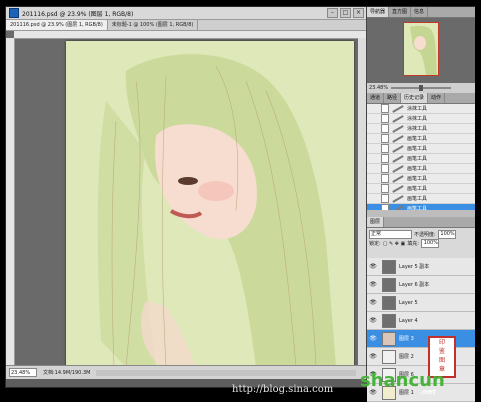 The image size is (481, 402). What do you see at coordinates (428, 392) in the screenshot?
I see `shancun-brand-sub: .net` at bounding box center [428, 392].